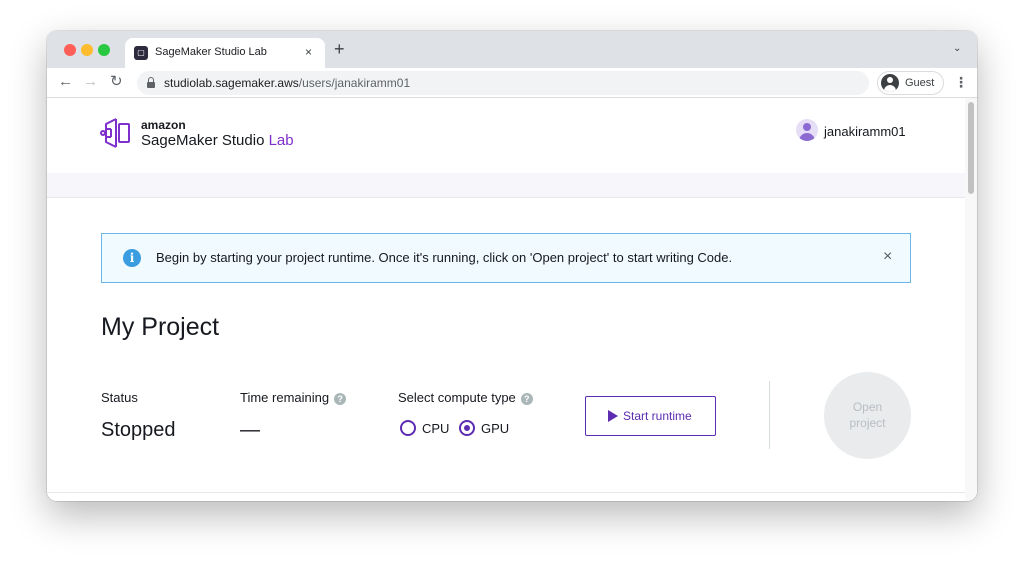  What do you see at coordinates (104, 50) in the screenshot?
I see `window-maximize-button` at bounding box center [104, 50].